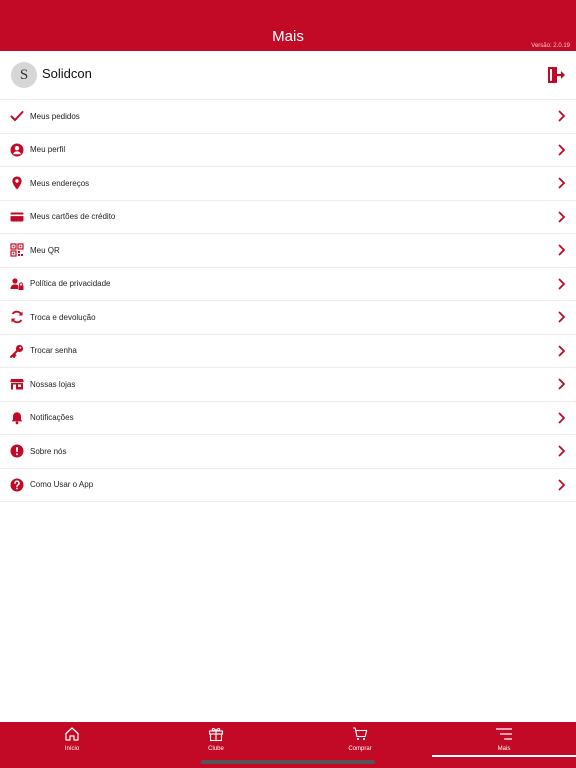 The height and width of the screenshot is (768, 576). Describe the element at coordinates (52, 418) in the screenshot. I see `menu-item-label: Notificações` at that location.